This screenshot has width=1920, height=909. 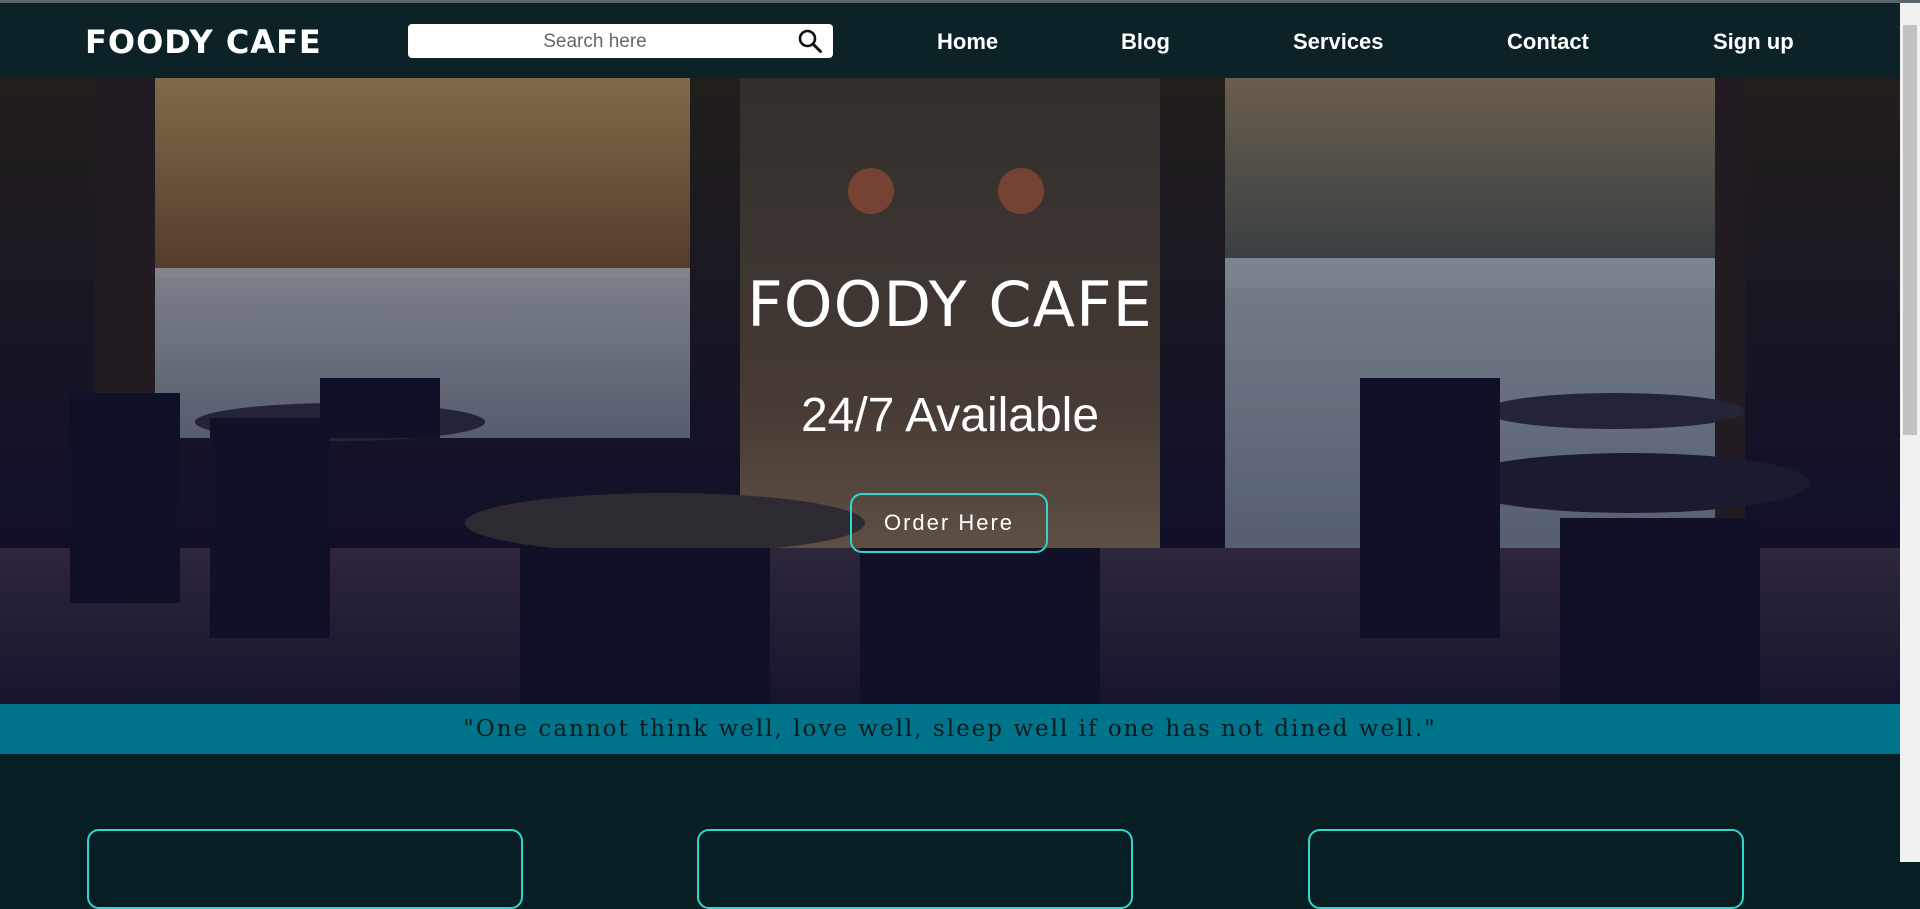 What do you see at coordinates (967, 42) in the screenshot?
I see `nav-home-link: Home` at bounding box center [967, 42].